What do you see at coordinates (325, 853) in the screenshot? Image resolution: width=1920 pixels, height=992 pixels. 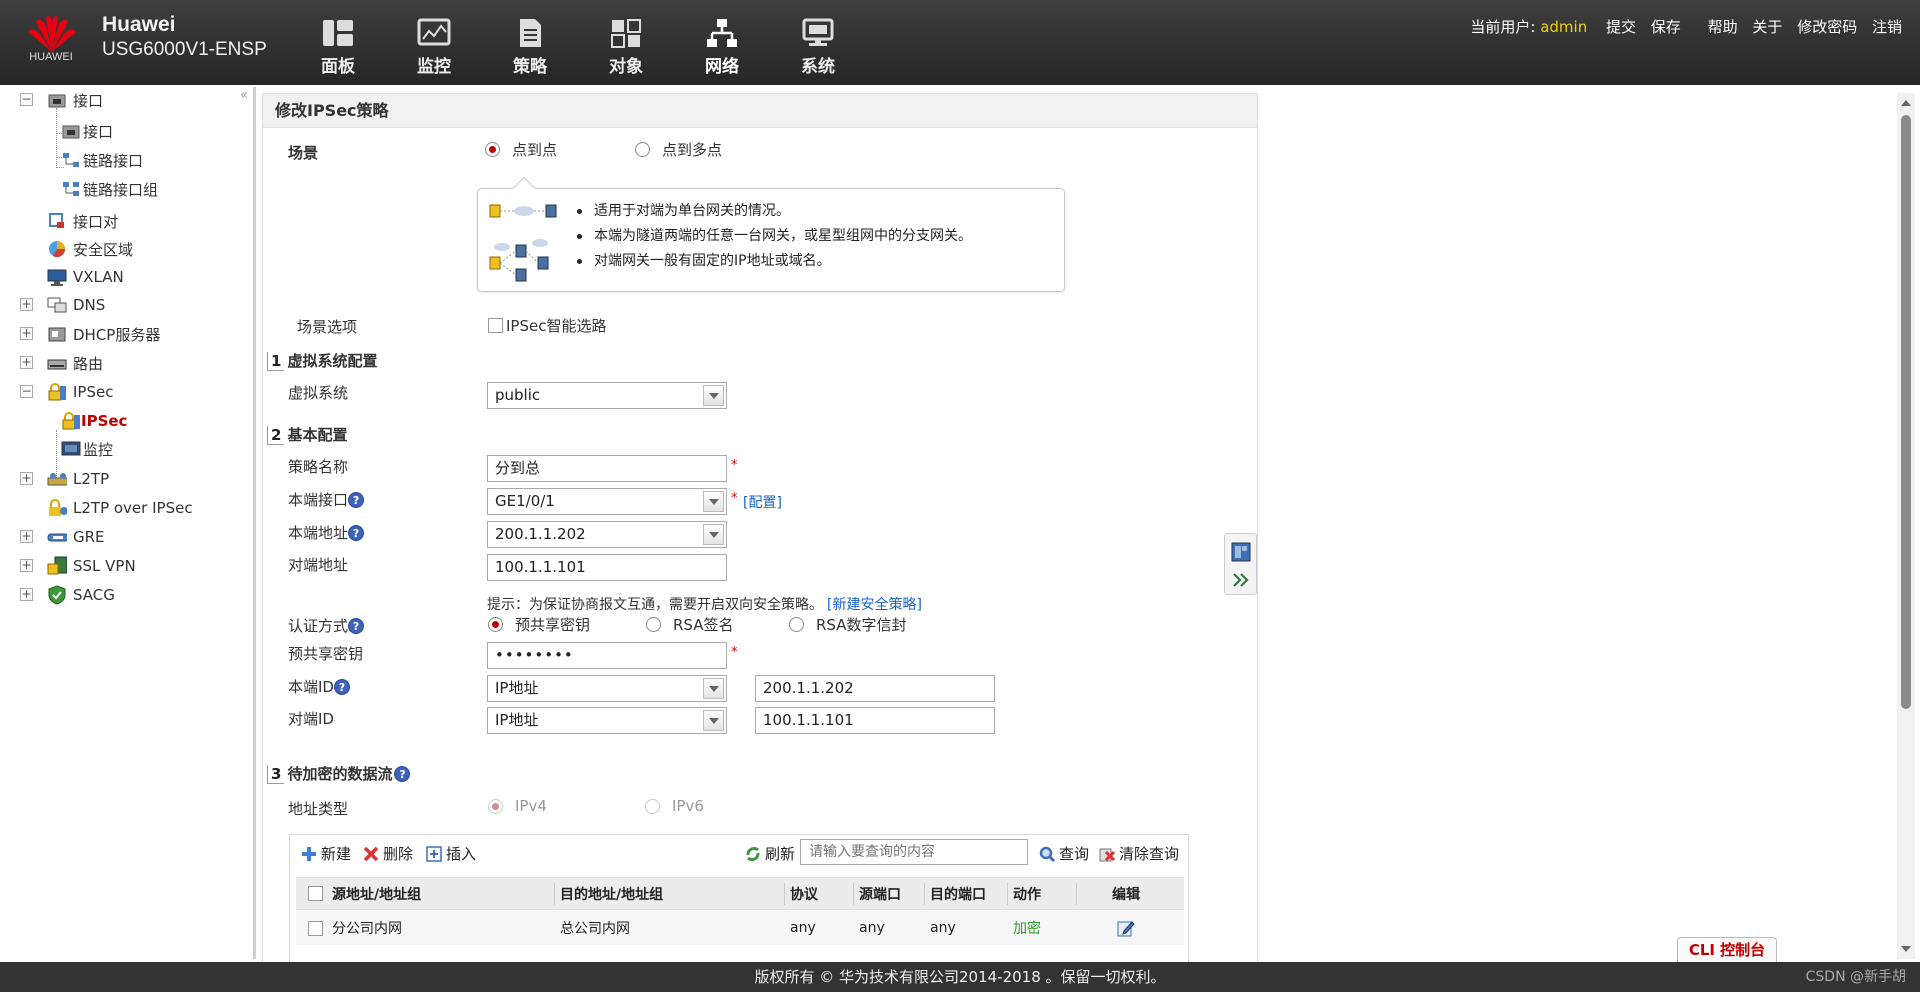 I see `new-button: 新建` at bounding box center [325, 853].